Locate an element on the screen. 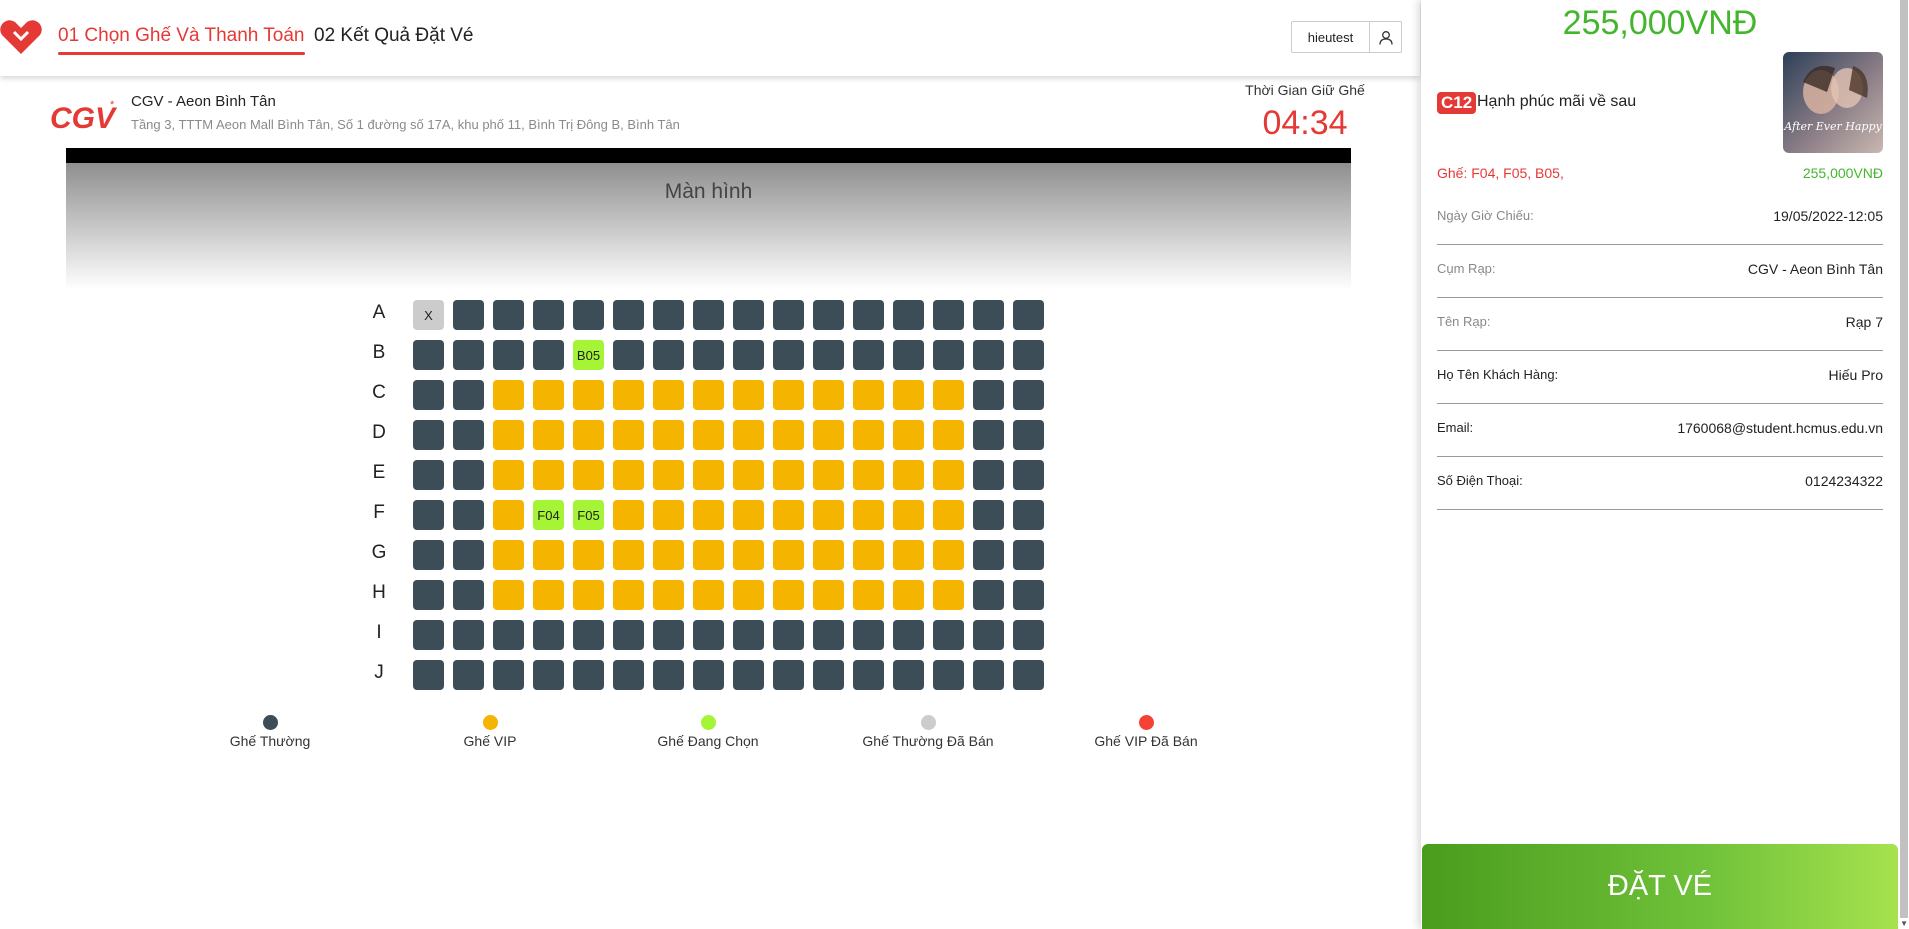  seat-j08 is located at coordinates (708, 675).